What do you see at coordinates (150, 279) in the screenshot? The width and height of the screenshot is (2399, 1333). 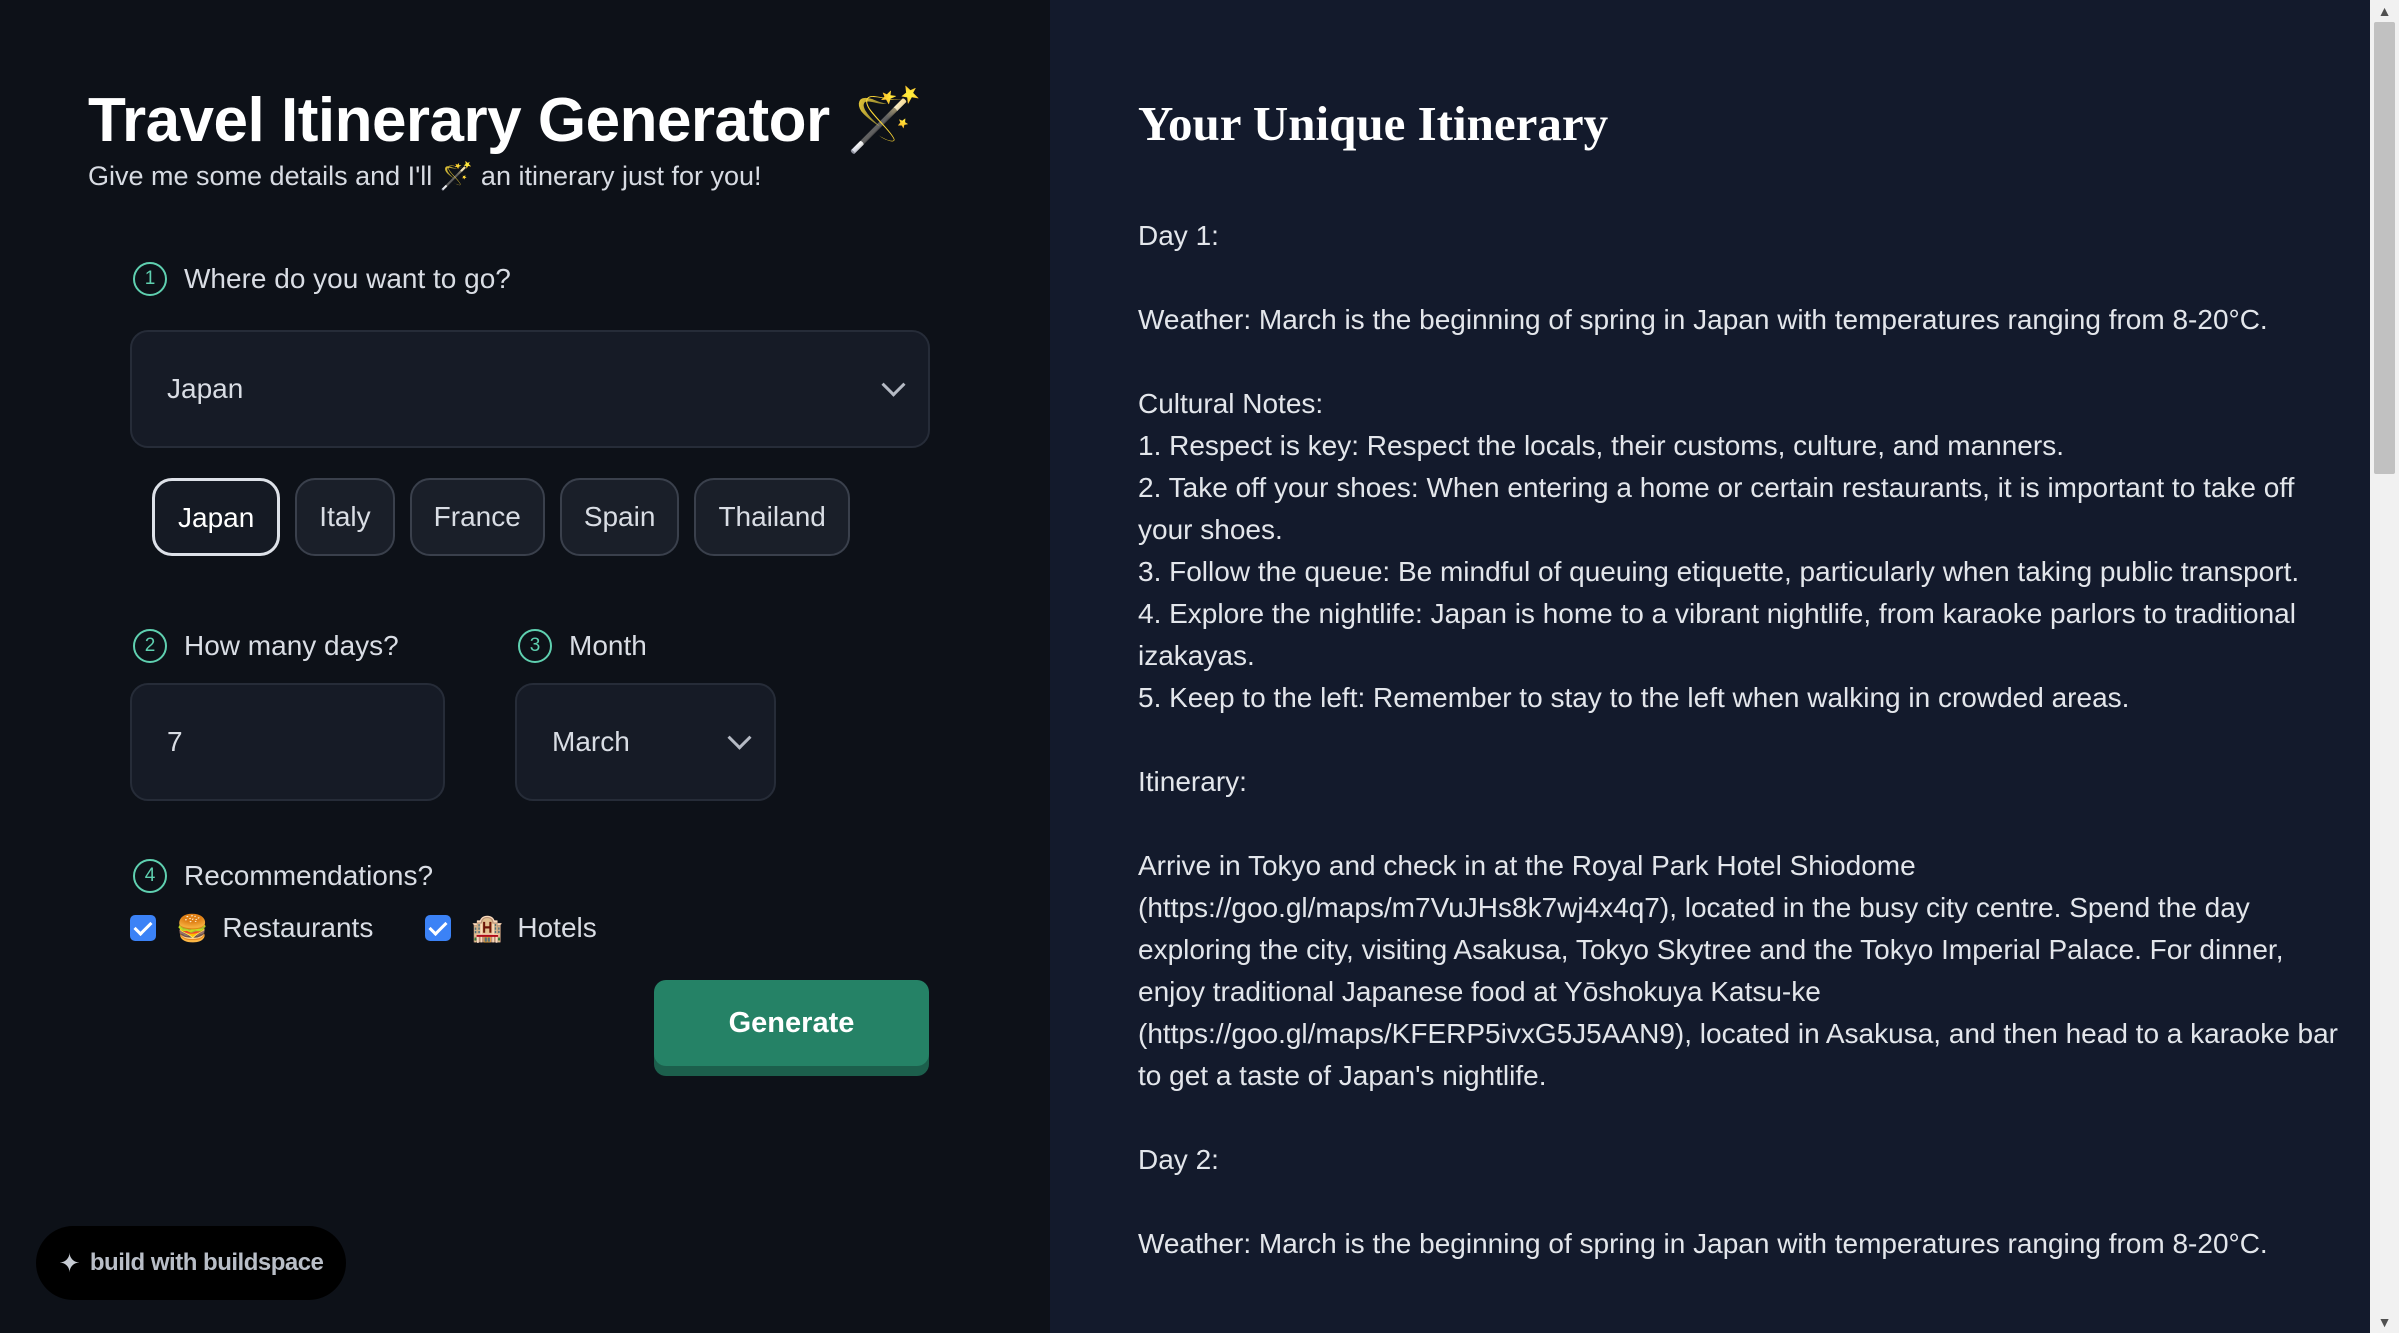 I see `step-1-icon: 1` at bounding box center [150, 279].